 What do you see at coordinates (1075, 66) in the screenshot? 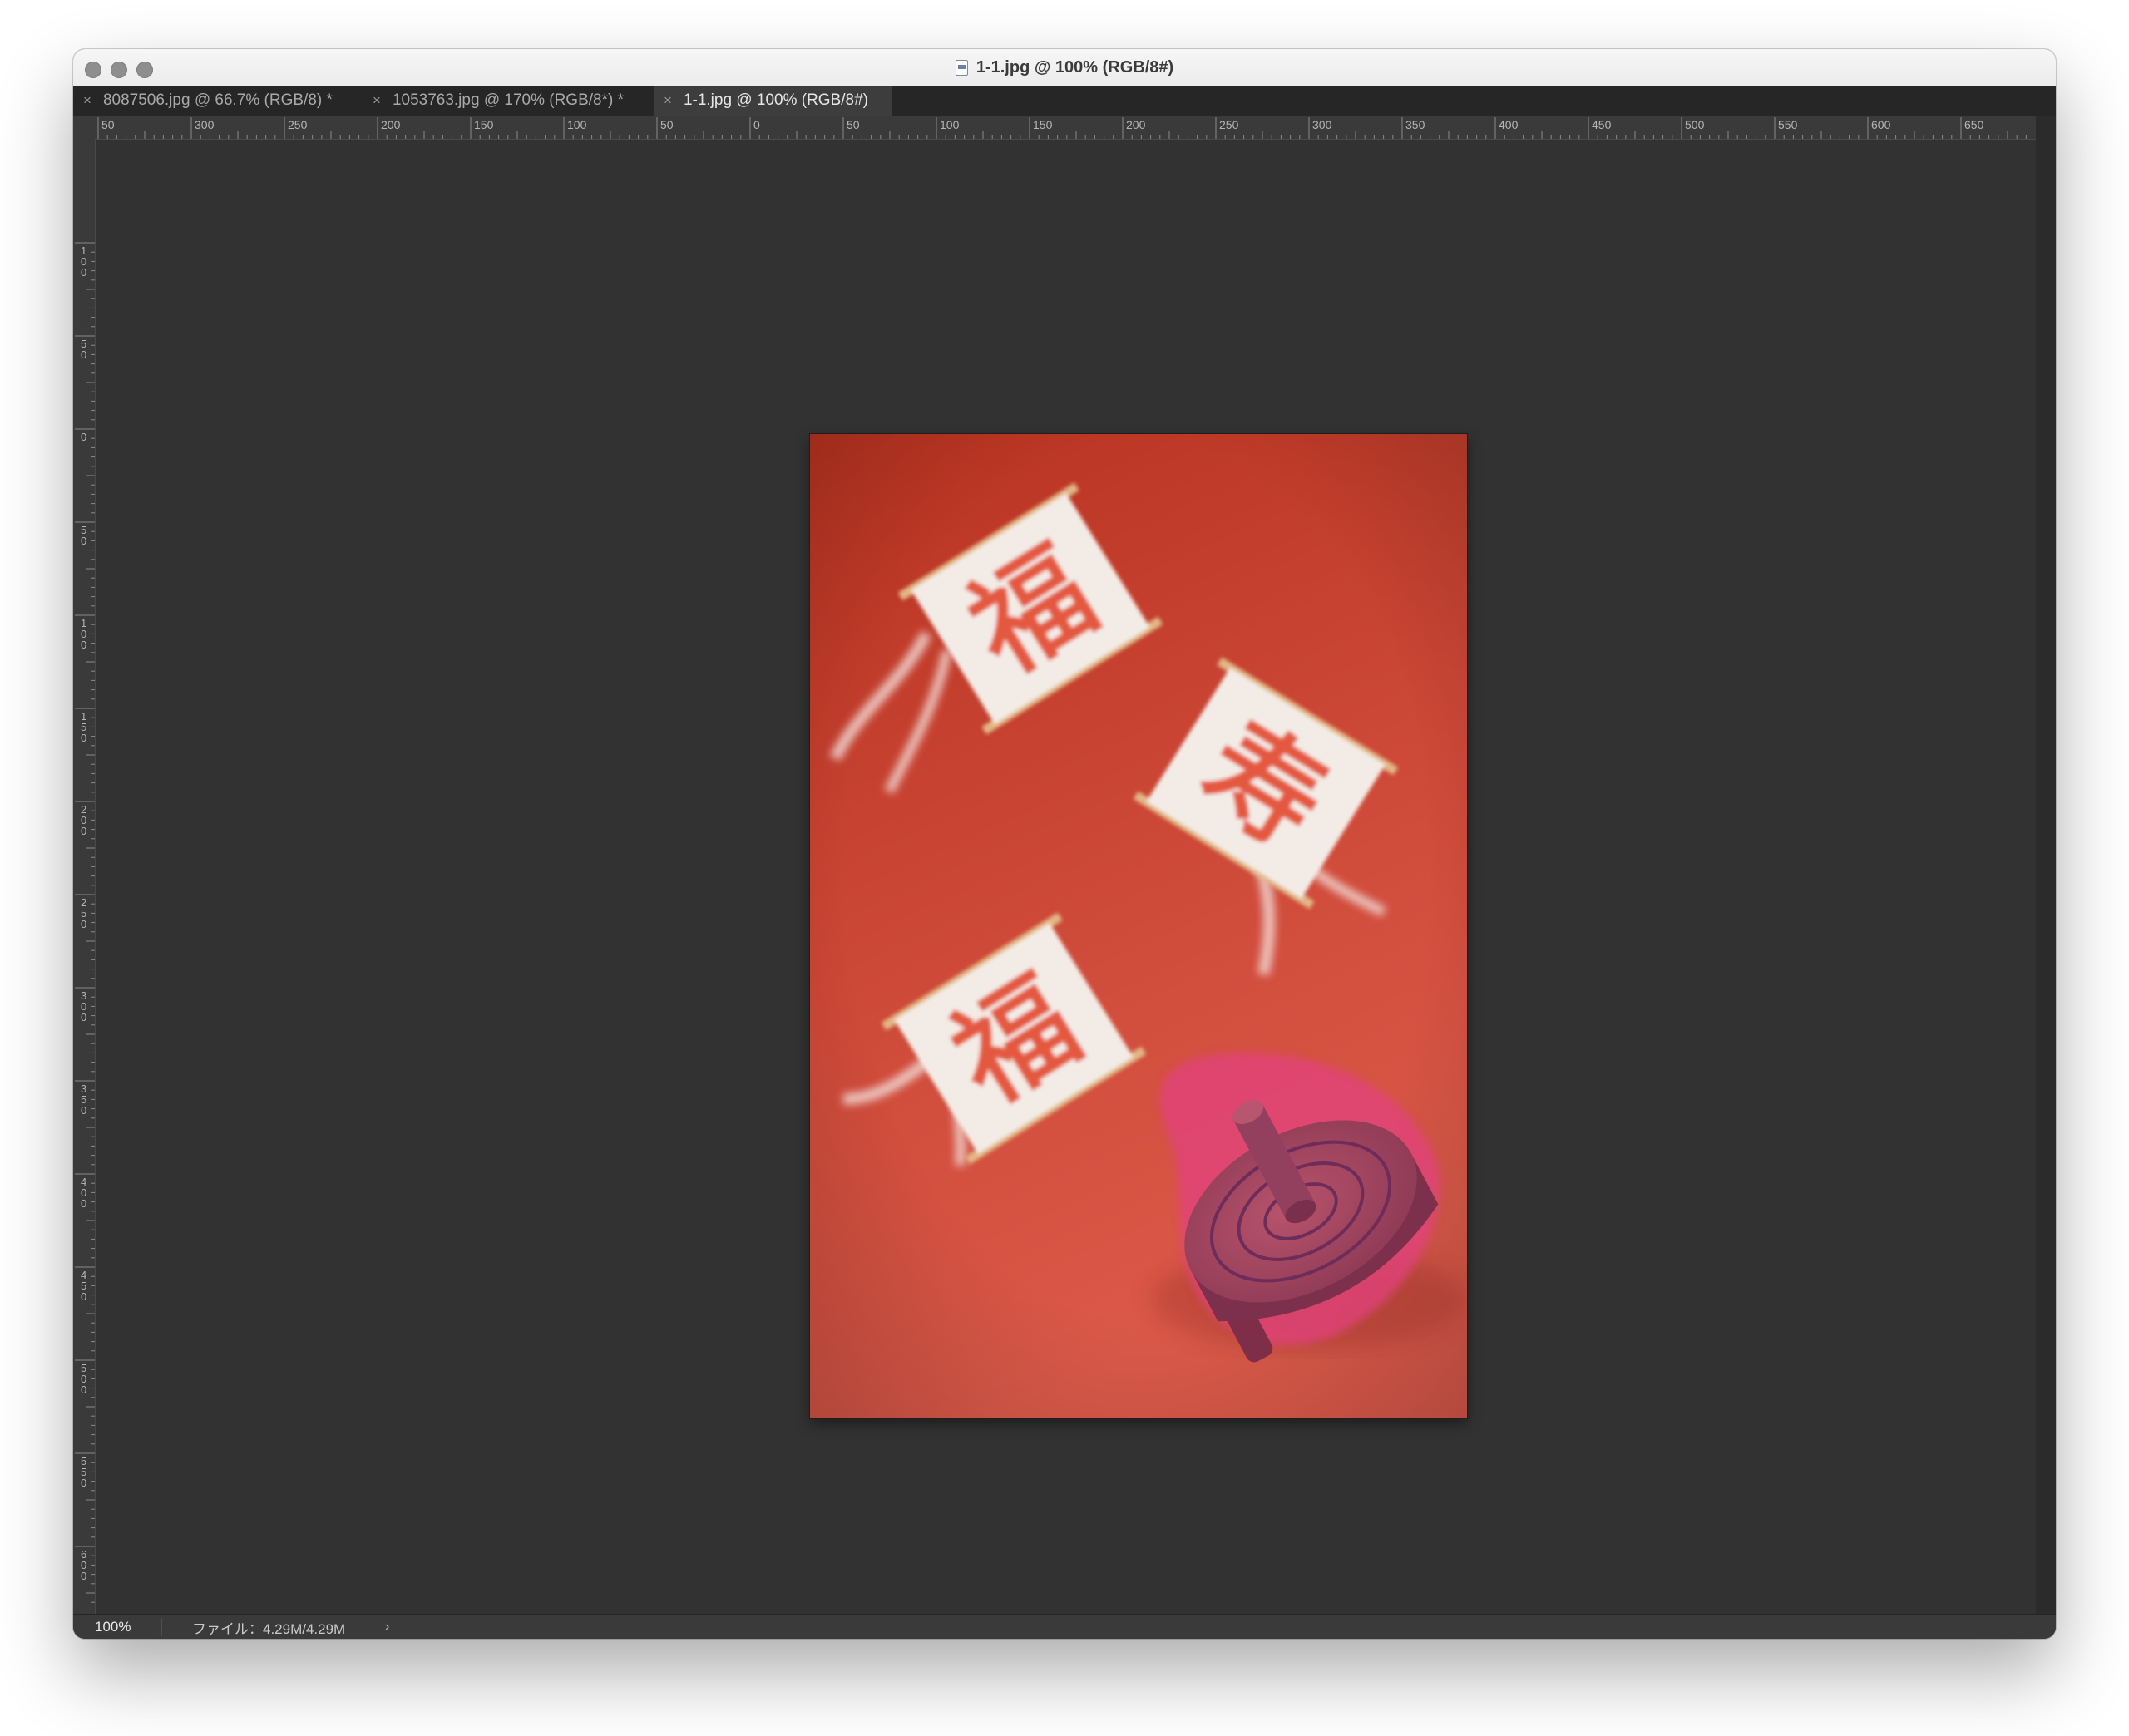
I see `window-title: 1-1.jpg @ 100% (RGB/8#)` at bounding box center [1075, 66].